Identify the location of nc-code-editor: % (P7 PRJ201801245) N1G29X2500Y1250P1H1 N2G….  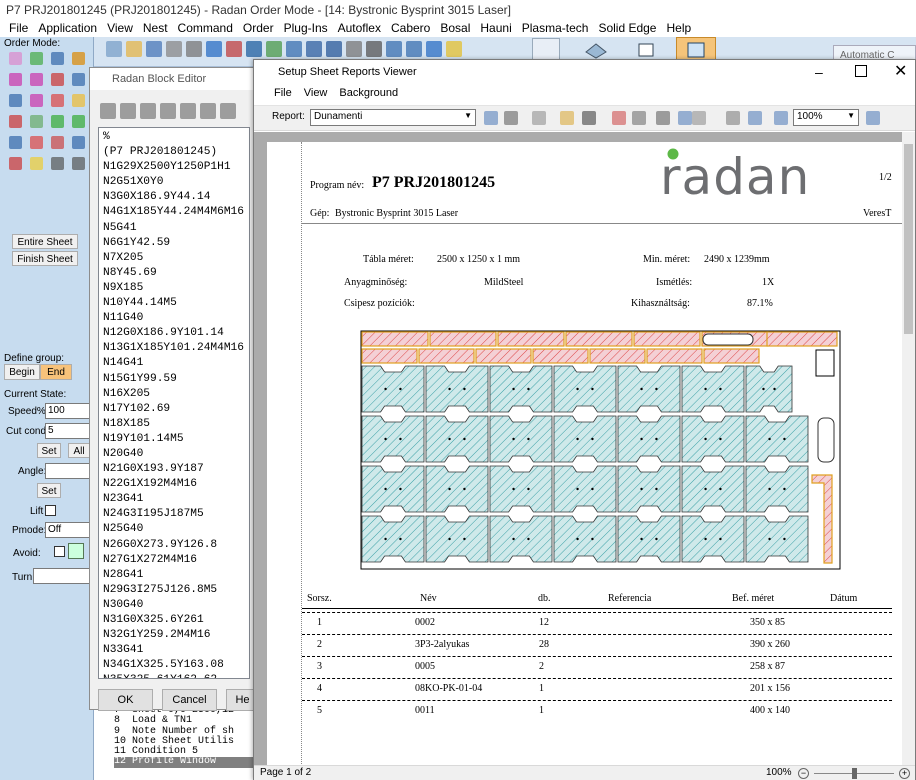
(174, 403).